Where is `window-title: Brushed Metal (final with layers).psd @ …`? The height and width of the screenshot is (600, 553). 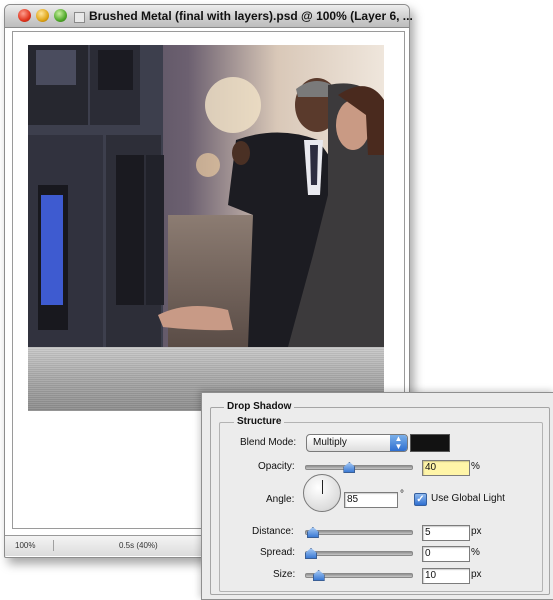
window-title: Brushed Metal (final with layers).psd @ … is located at coordinates (251, 16).